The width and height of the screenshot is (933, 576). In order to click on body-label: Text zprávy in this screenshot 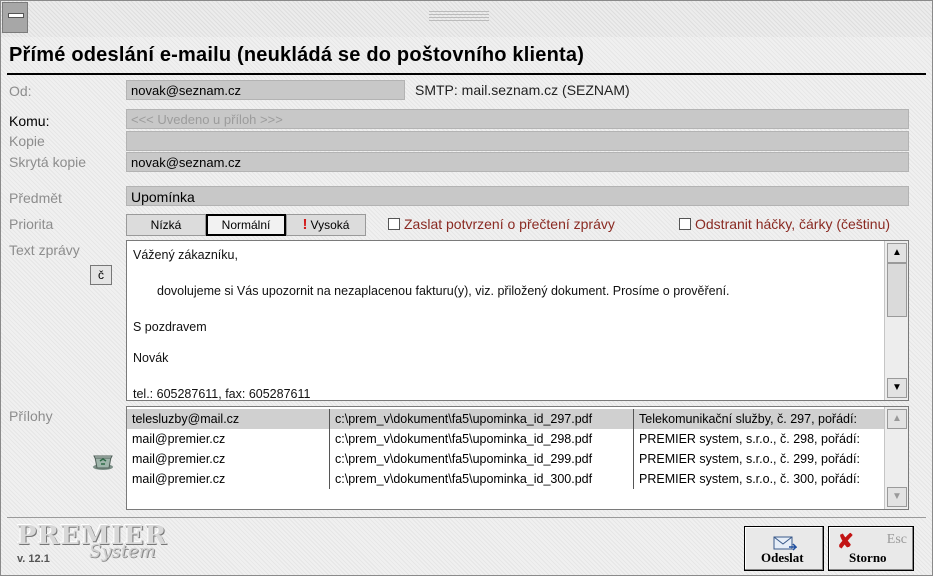, I will do `click(44, 250)`.